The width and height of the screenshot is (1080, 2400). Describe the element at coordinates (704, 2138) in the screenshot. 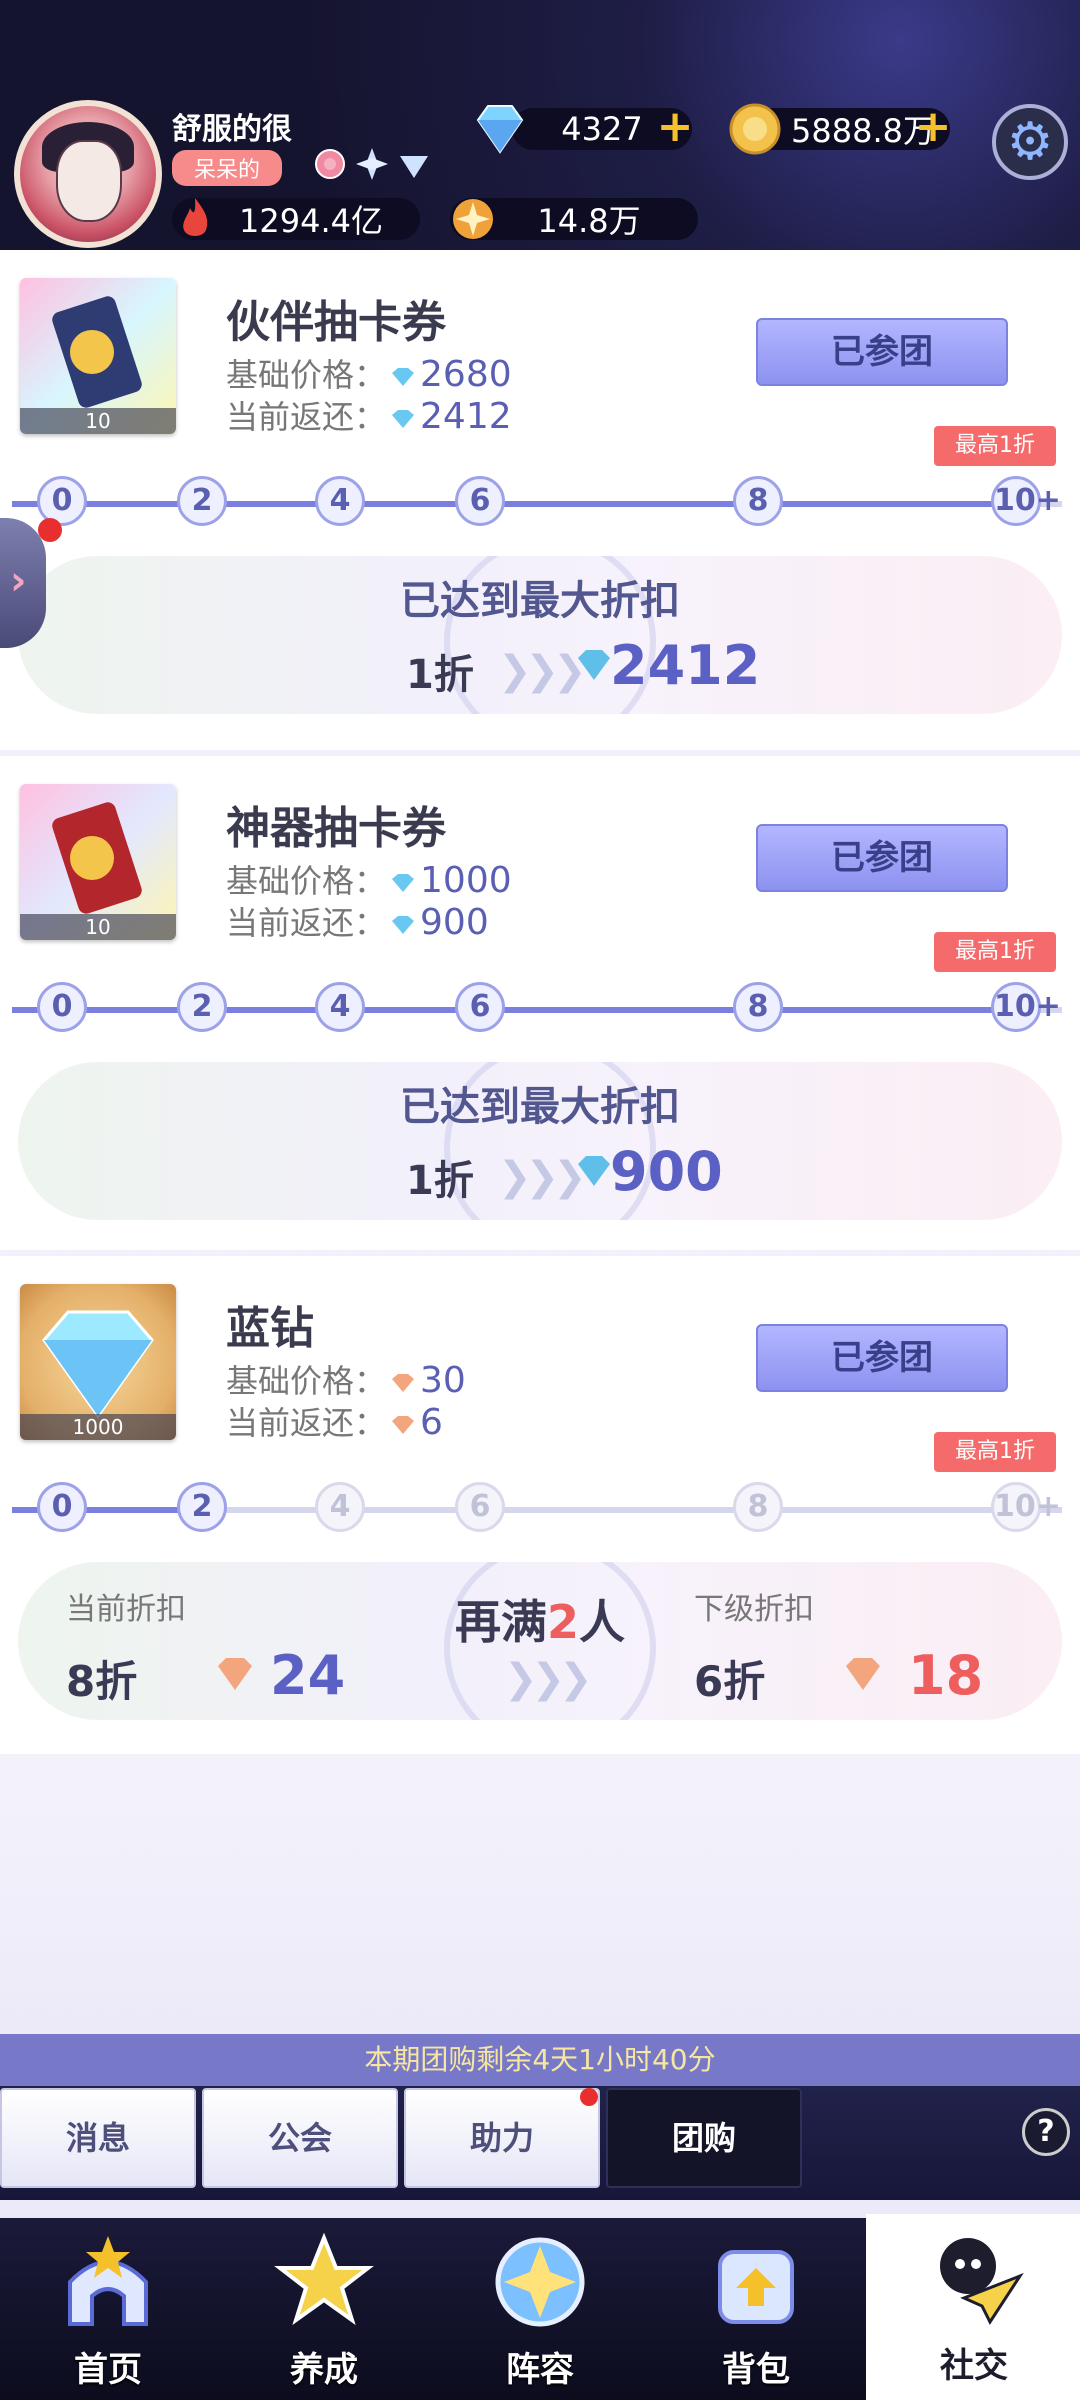

I see `tab-group-buy: 团购` at that location.